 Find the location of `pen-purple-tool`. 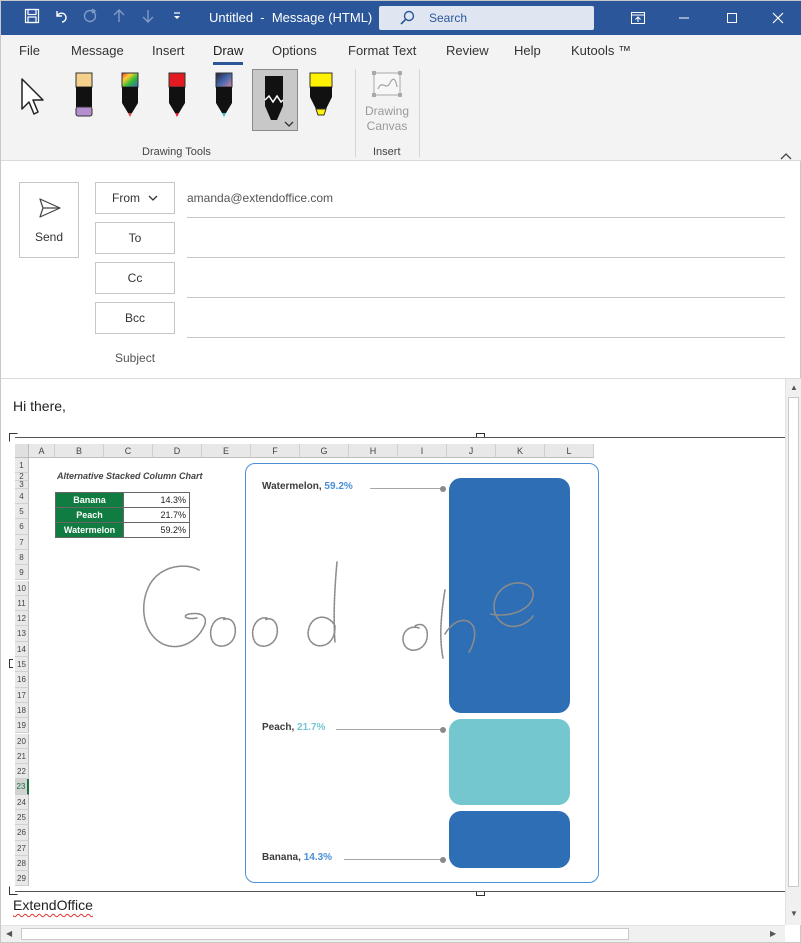

pen-purple-tool is located at coordinates (85, 94).